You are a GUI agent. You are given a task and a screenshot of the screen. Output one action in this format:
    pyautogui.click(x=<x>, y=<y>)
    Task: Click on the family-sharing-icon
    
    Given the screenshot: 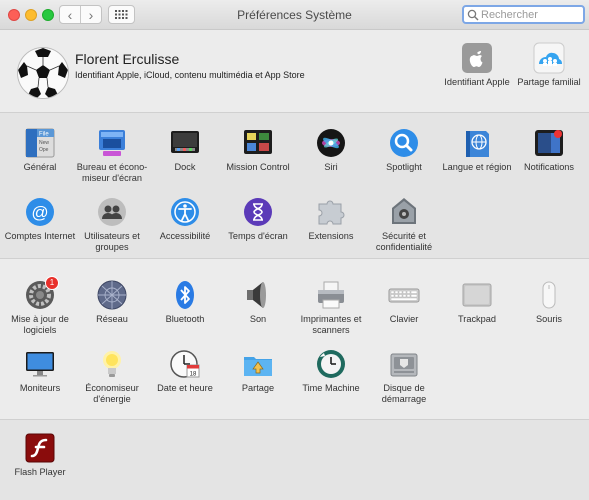 What is the action you would take?
    pyautogui.click(x=549, y=58)
    